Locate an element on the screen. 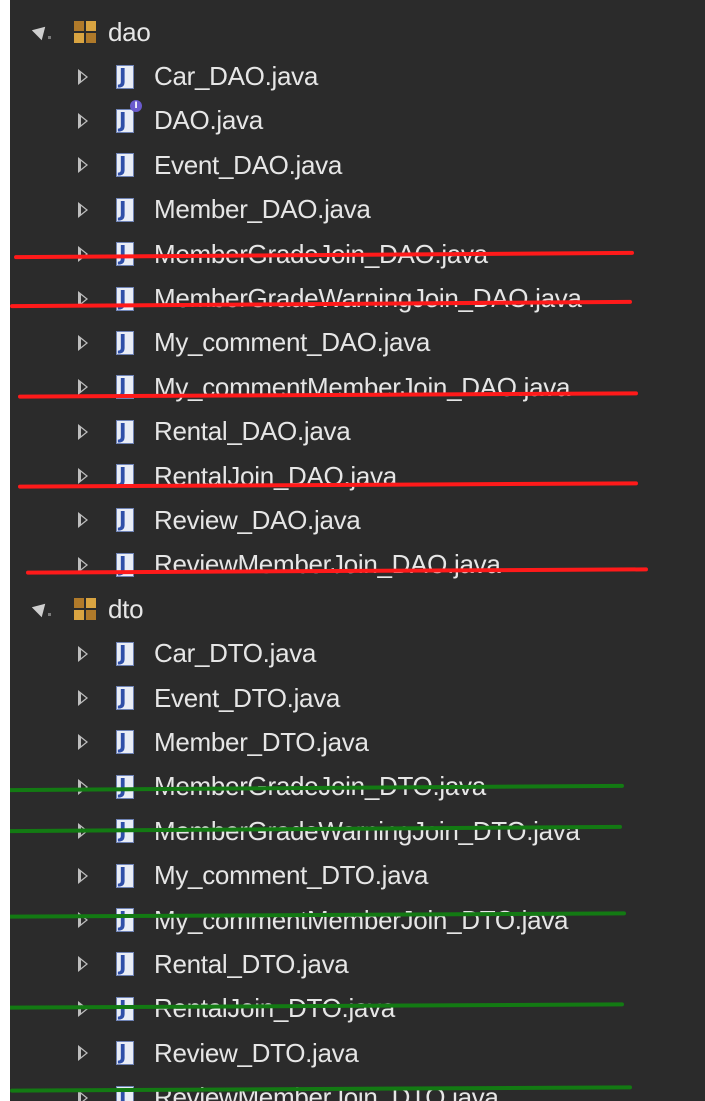 The width and height of the screenshot is (705, 1101). file-label: Car_DAO.java is located at coordinates (236, 76).